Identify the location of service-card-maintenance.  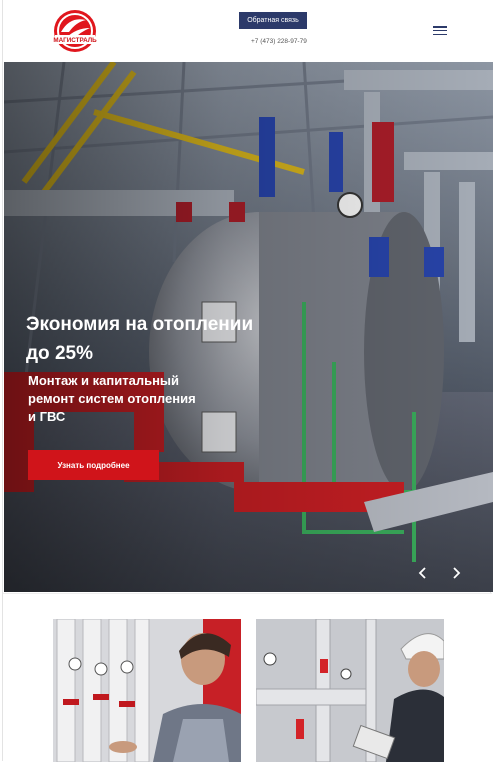
(350, 690).